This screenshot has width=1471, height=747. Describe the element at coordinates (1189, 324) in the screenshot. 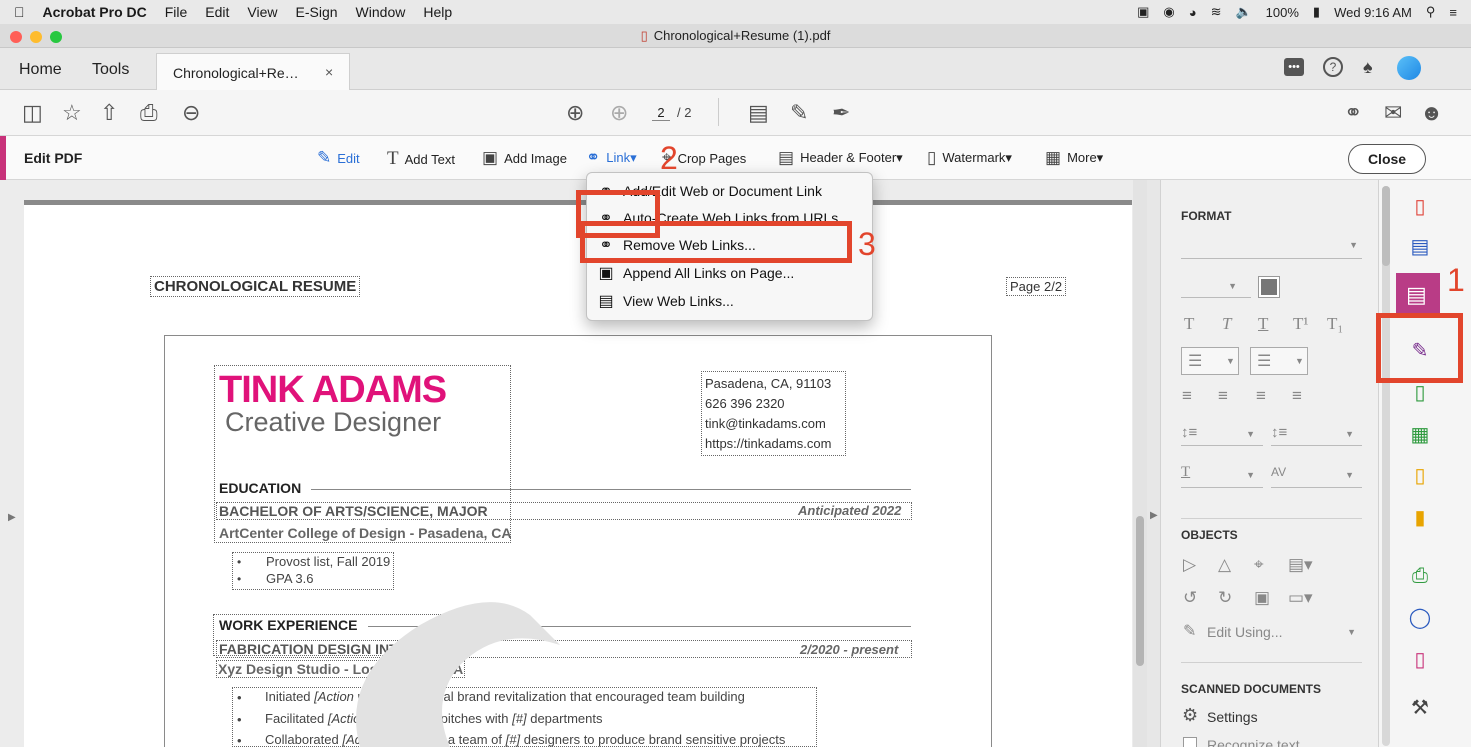

I see `text-style-1-icon: T` at that location.